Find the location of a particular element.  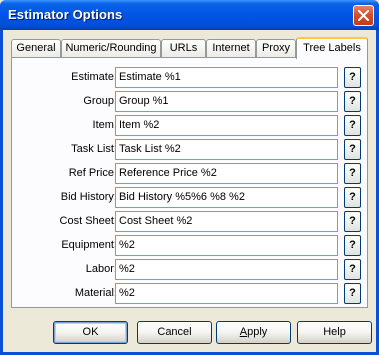

apply-button: Apply is located at coordinates (253, 332).